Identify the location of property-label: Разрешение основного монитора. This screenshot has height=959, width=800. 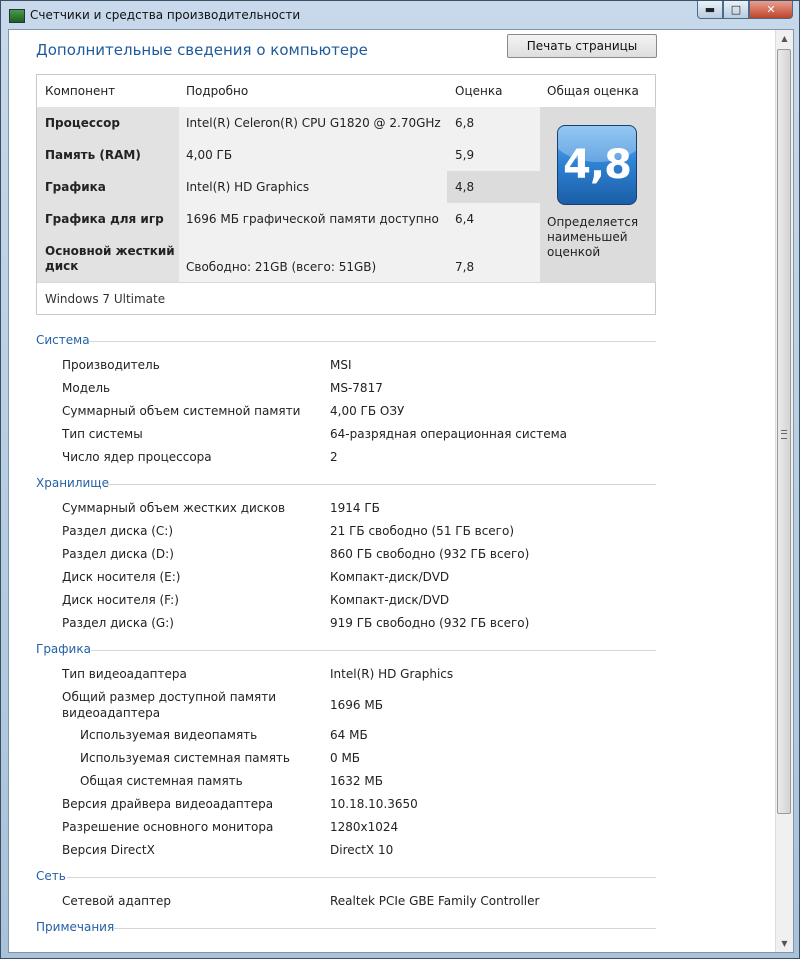
(168, 827).